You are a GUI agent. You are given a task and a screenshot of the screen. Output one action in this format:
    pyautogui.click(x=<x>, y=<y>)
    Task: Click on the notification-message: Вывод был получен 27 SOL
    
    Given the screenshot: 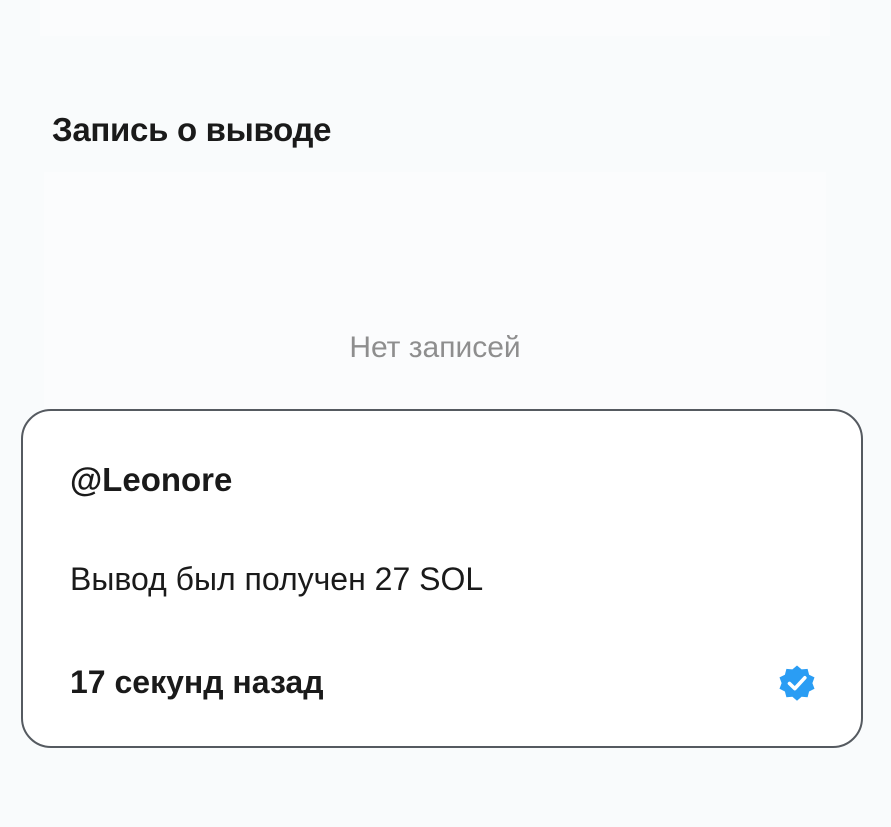 What is the action you would take?
    pyautogui.click(x=277, y=579)
    